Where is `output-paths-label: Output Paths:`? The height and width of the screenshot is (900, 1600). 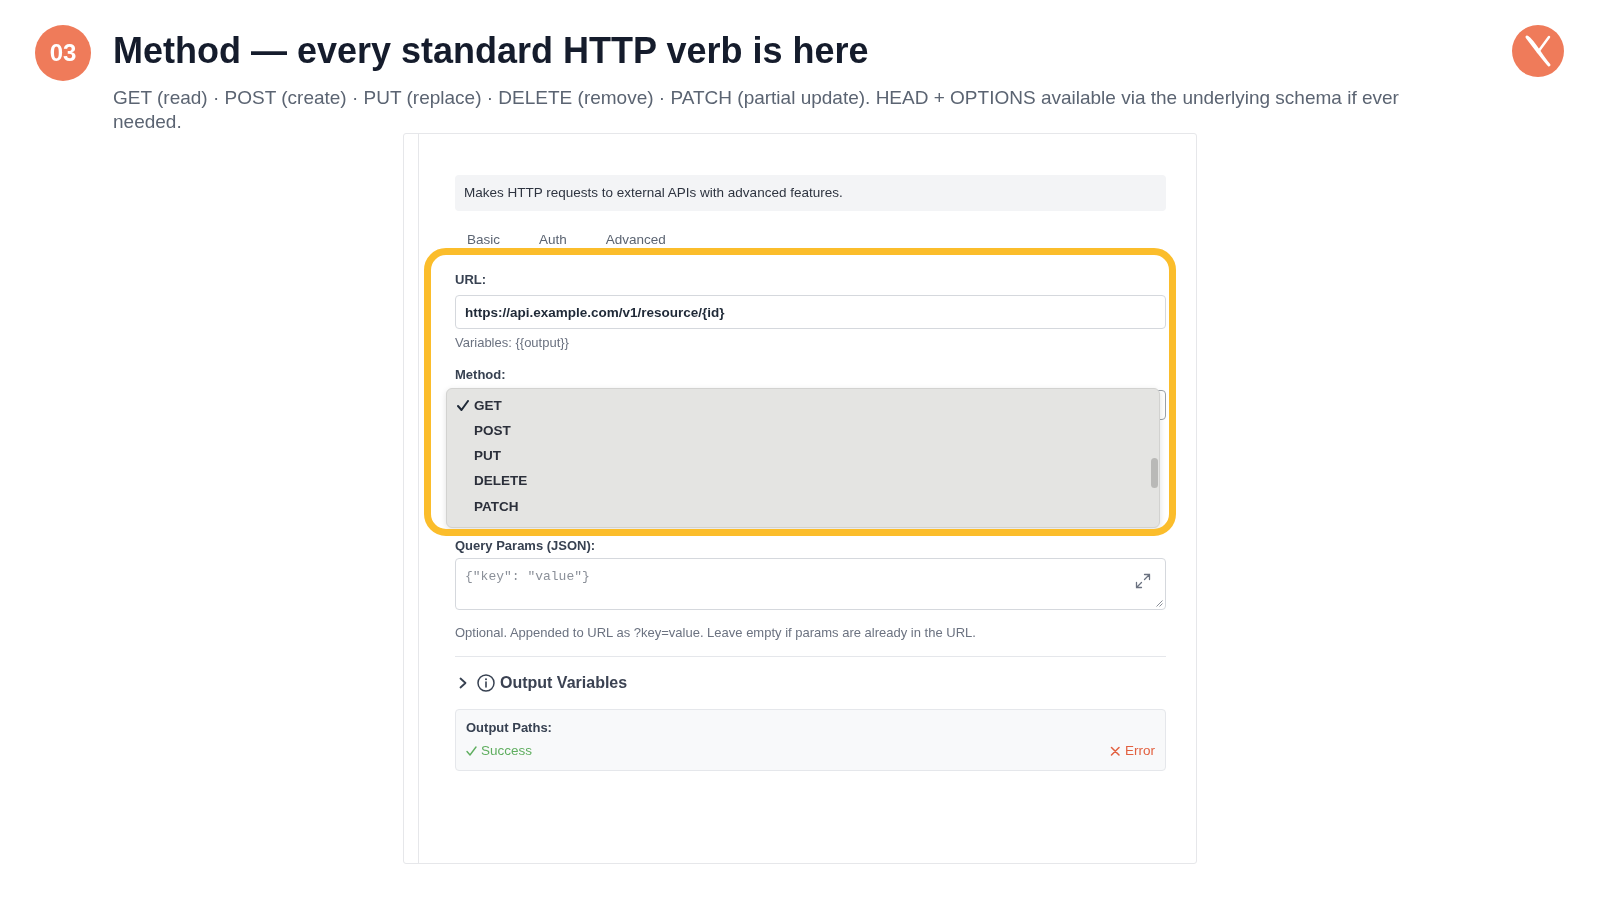 output-paths-label: Output Paths: is located at coordinates (509, 728).